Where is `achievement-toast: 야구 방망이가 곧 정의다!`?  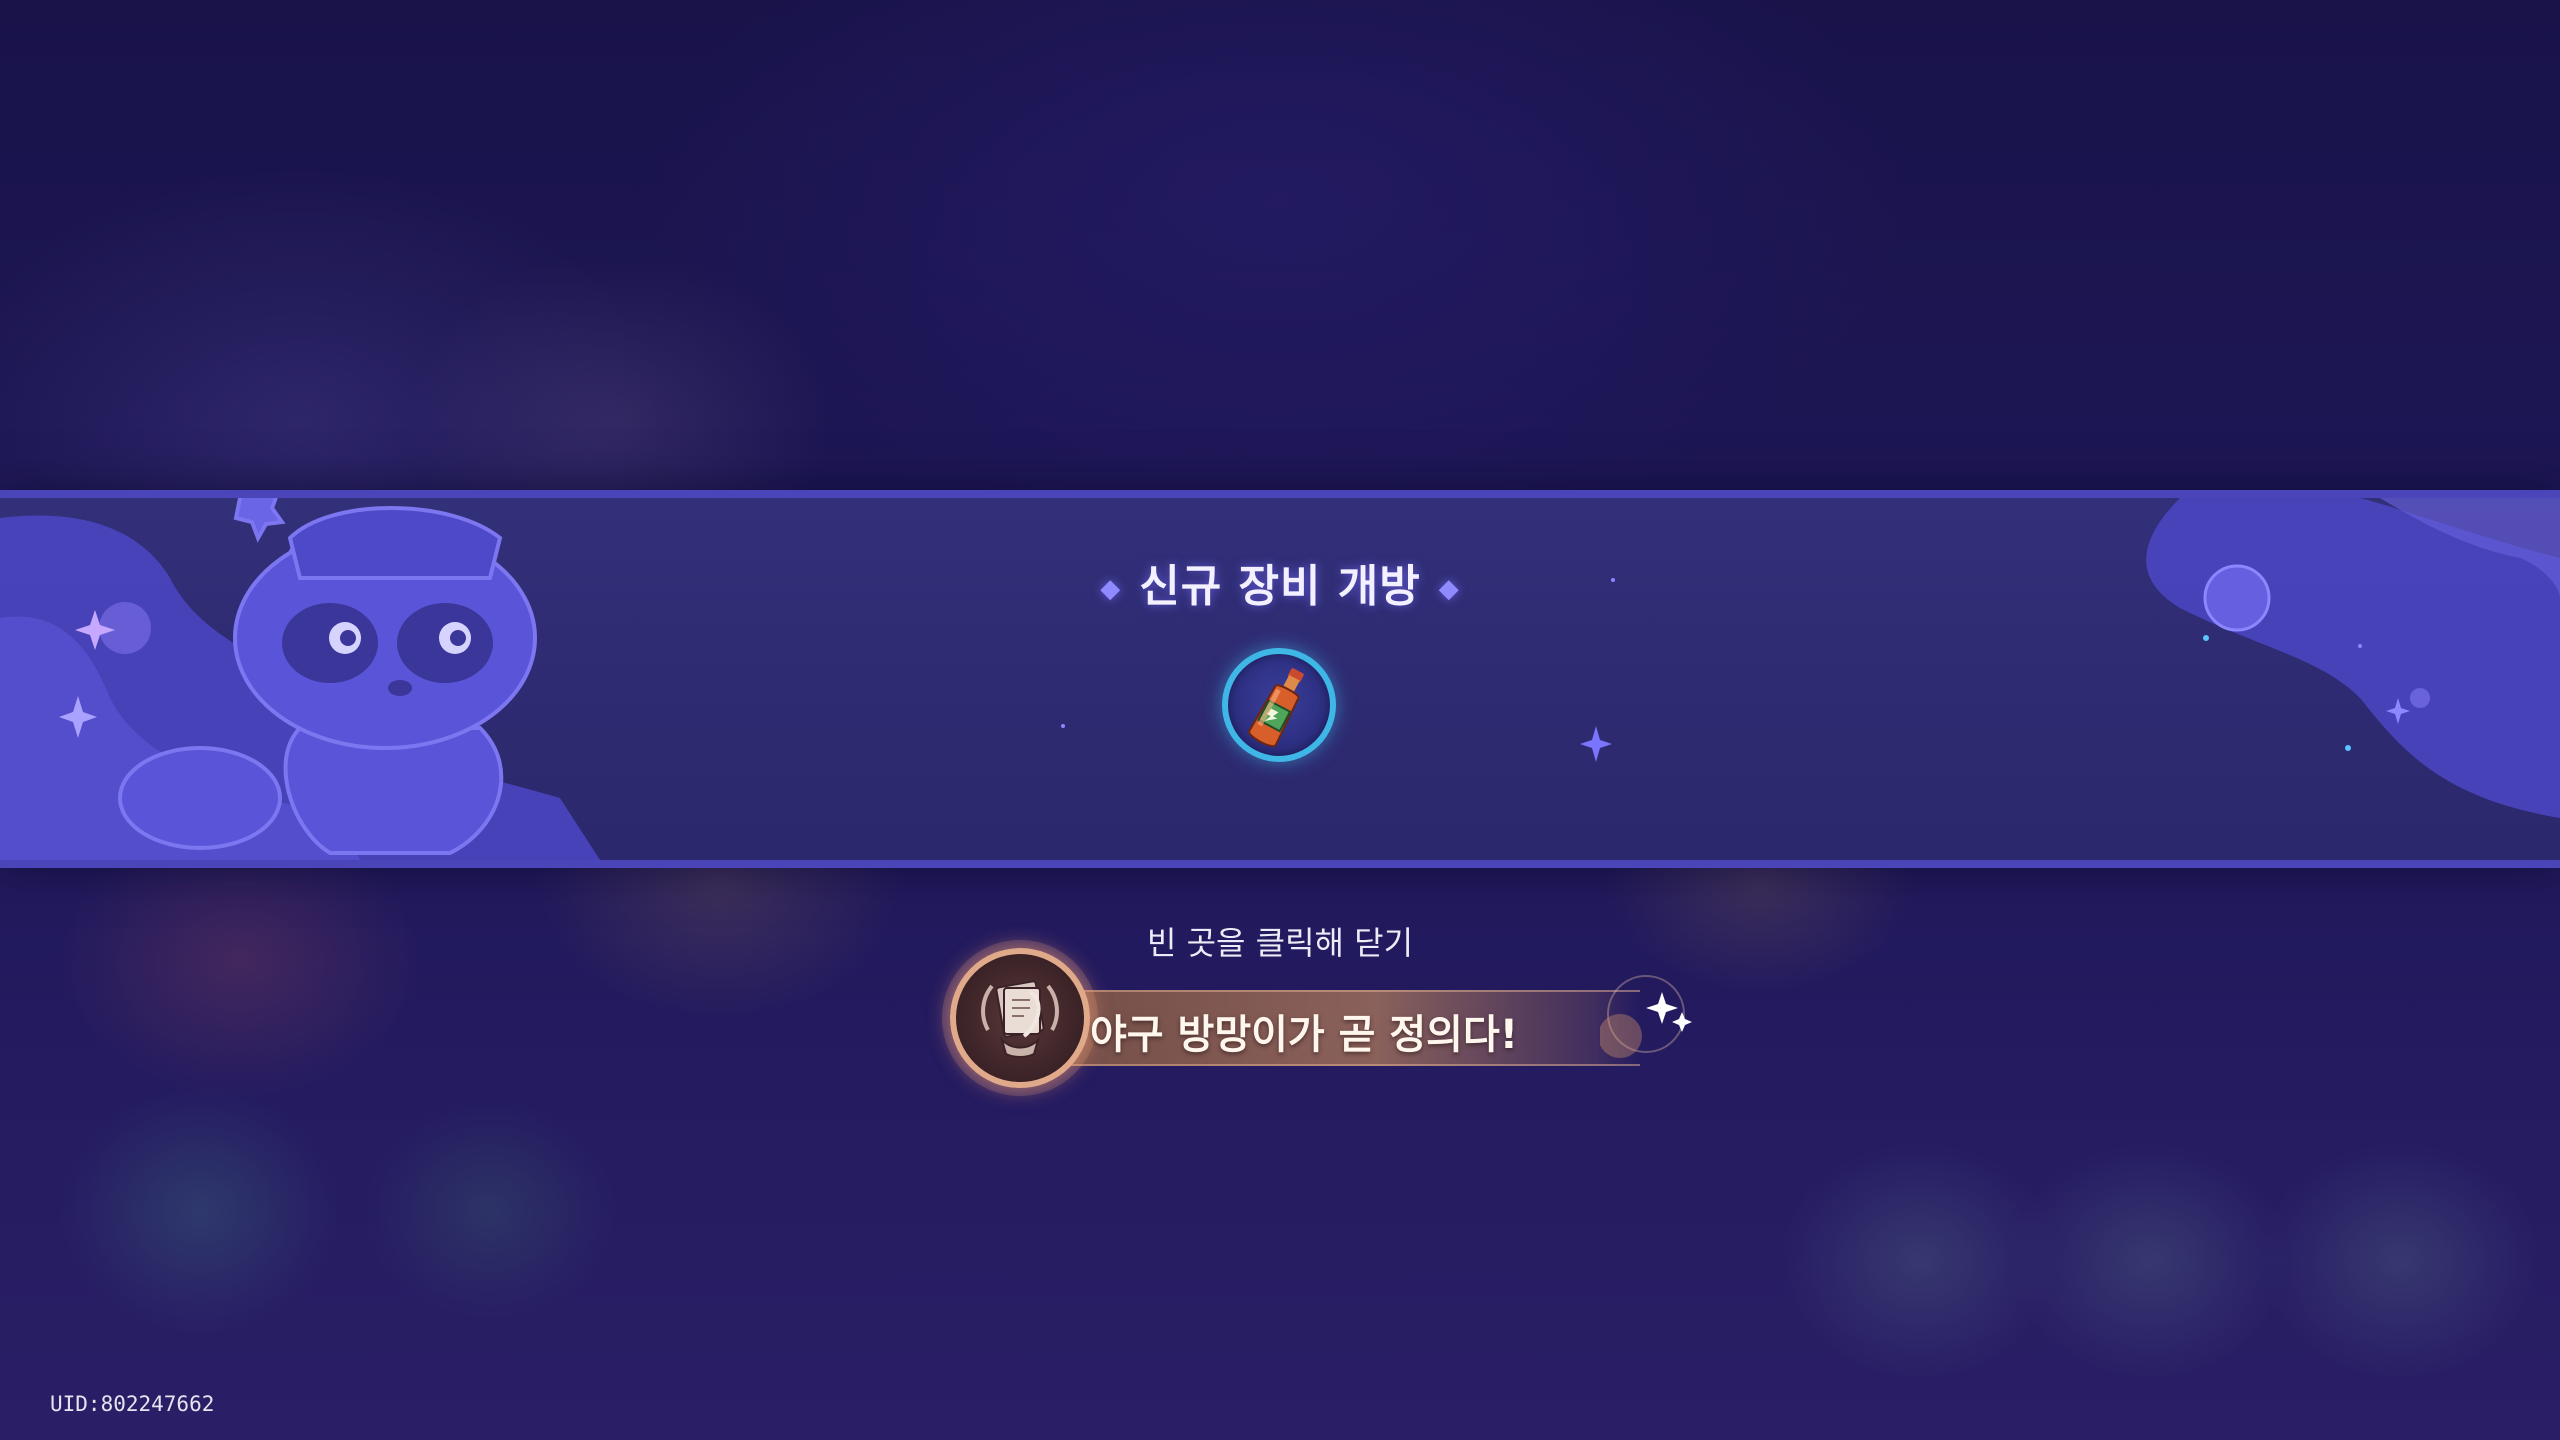
achievement-toast: 야구 방망이가 곧 정의다! is located at coordinates (1320, 1023).